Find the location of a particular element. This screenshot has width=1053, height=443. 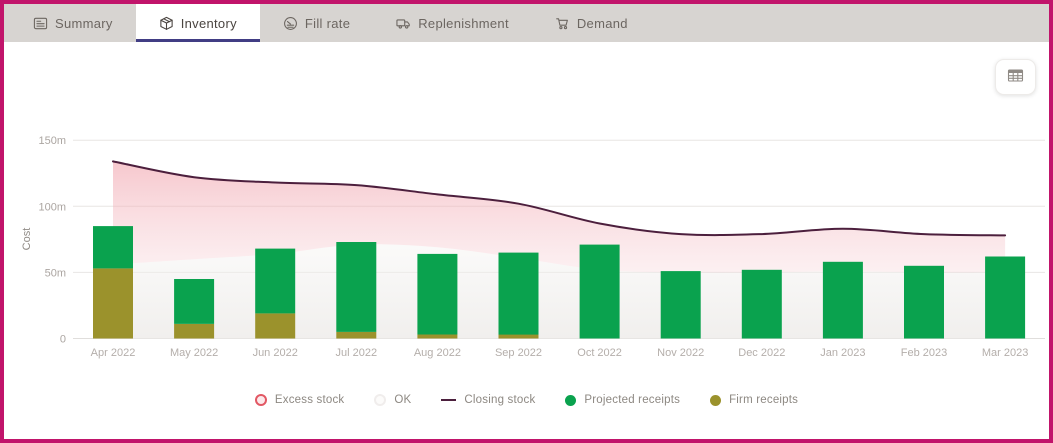

tab-label: Demand is located at coordinates (602, 23).